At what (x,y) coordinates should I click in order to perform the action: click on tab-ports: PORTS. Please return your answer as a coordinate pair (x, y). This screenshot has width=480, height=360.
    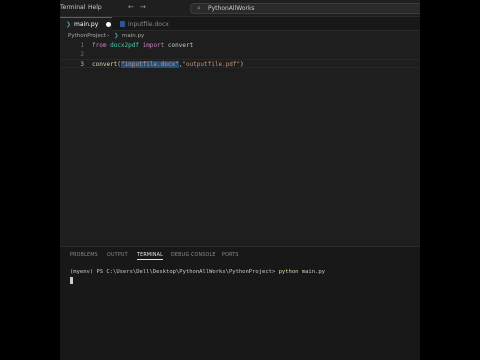
    Looking at the image, I should click on (230, 255).